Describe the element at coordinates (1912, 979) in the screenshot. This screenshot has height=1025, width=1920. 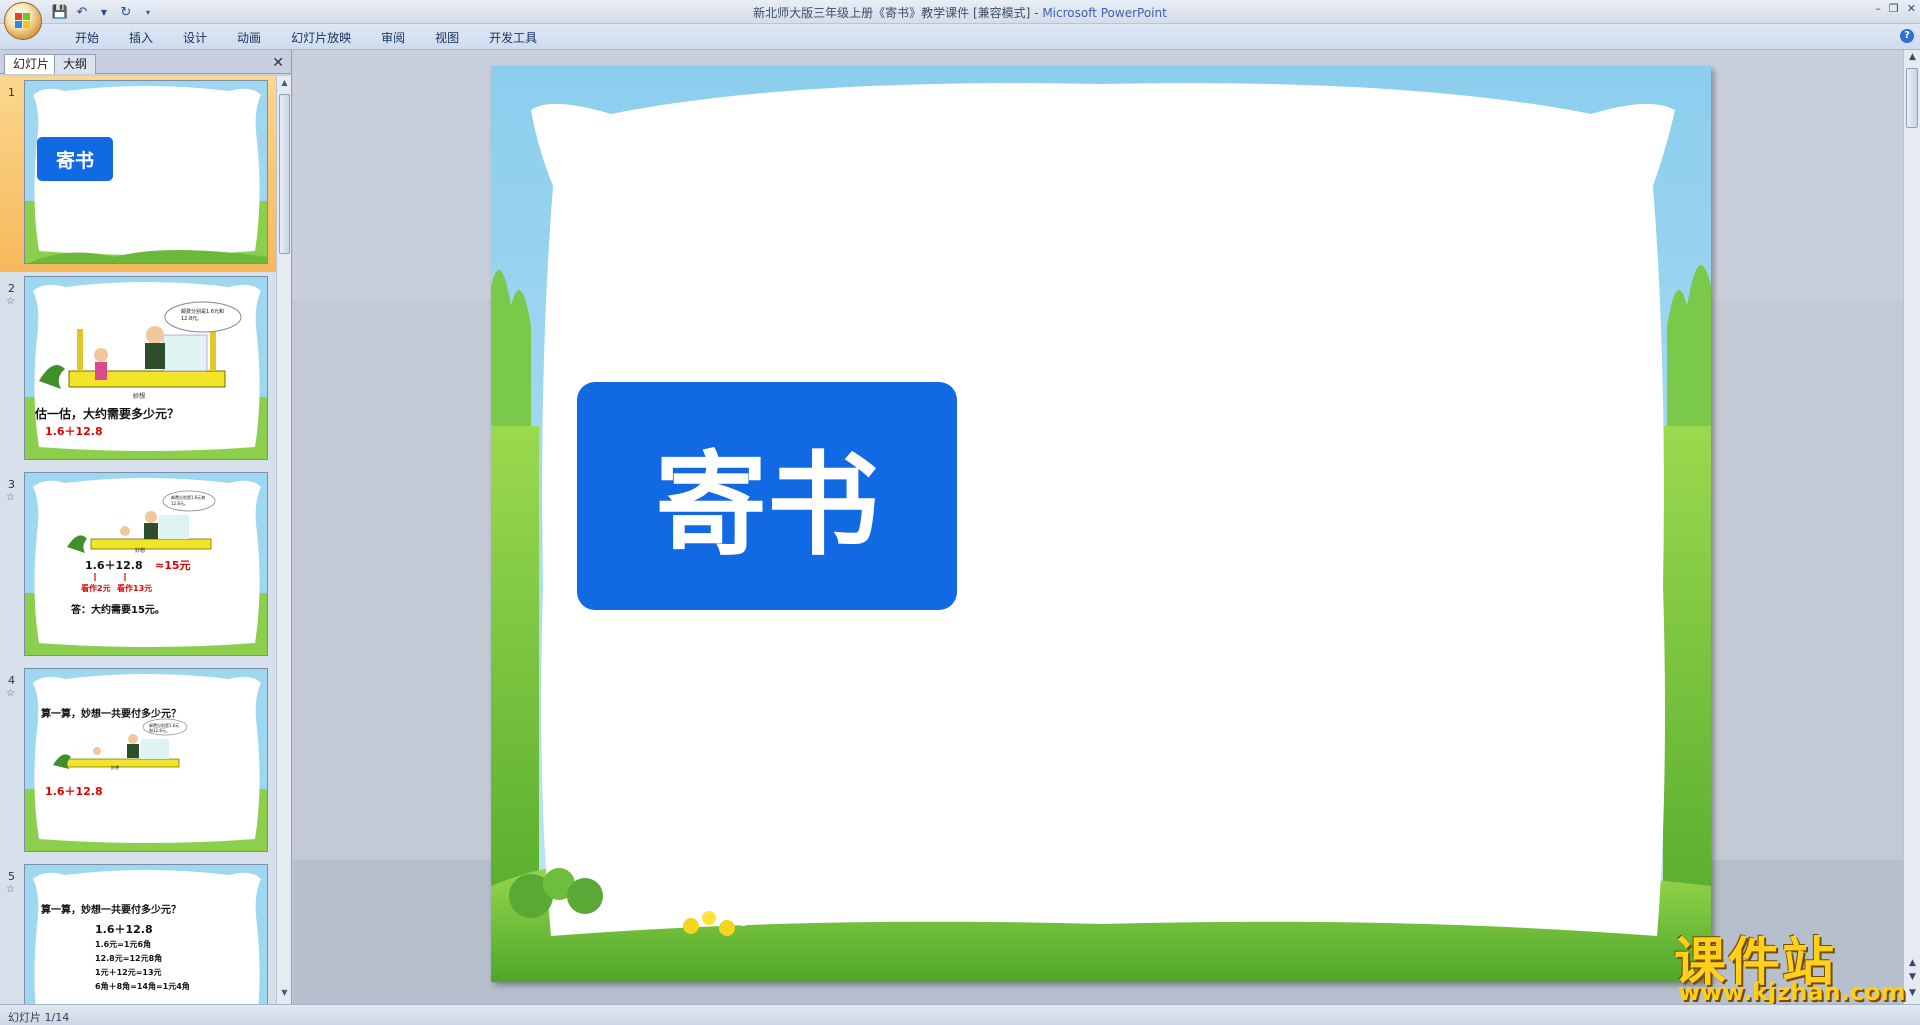
I see `next-slide-icon: ▼` at that location.